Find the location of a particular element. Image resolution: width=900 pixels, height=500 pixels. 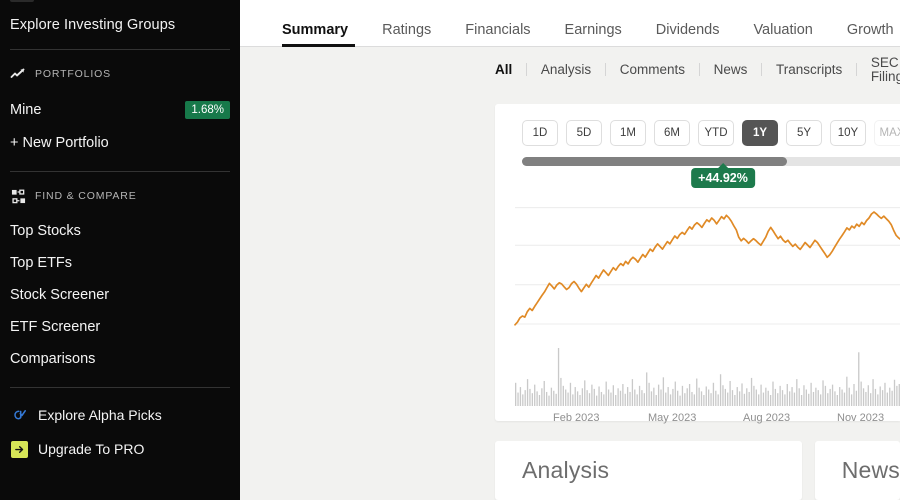

range-button-1m: 1M is located at coordinates (628, 133).